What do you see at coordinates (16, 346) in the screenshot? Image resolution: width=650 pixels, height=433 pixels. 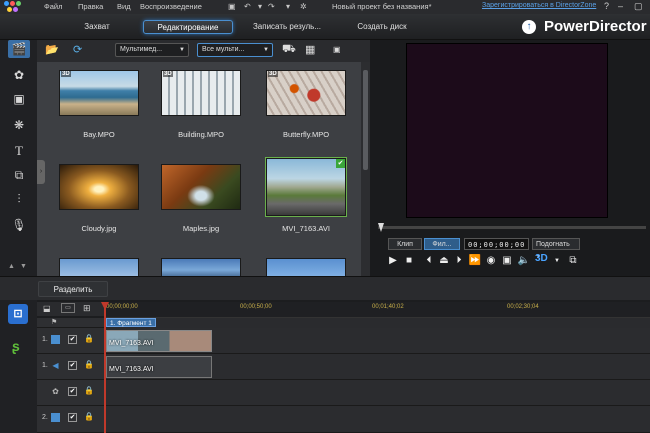 I see `storyboard-icon: ʂ` at bounding box center [16, 346].